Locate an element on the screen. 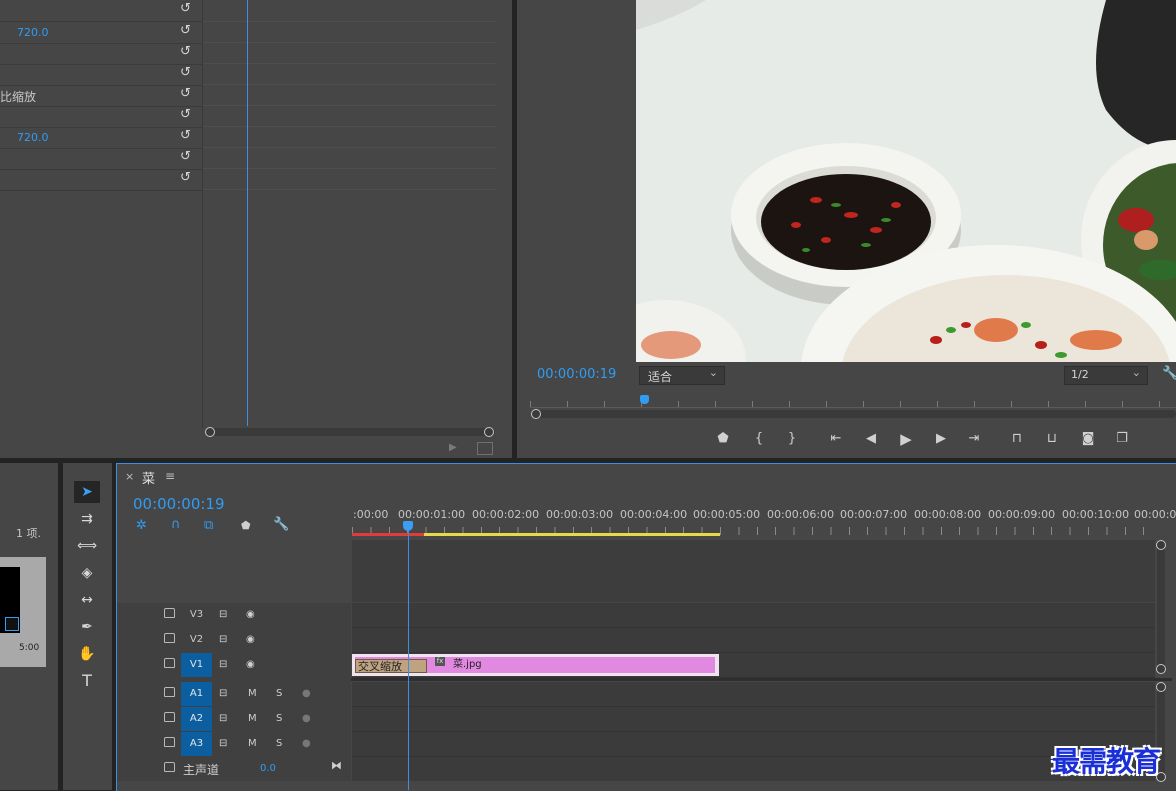  track-lane-a2 is located at coordinates (753, 719).